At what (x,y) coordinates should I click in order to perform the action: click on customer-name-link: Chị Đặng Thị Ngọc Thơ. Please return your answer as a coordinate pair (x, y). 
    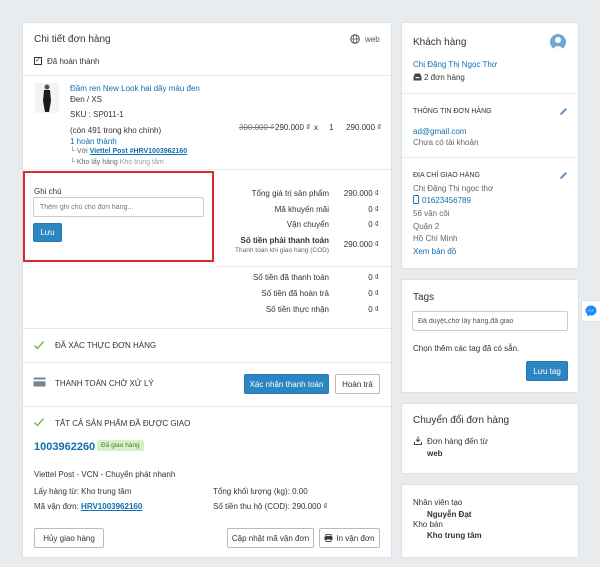
    Looking at the image, I should click on (455, 64).